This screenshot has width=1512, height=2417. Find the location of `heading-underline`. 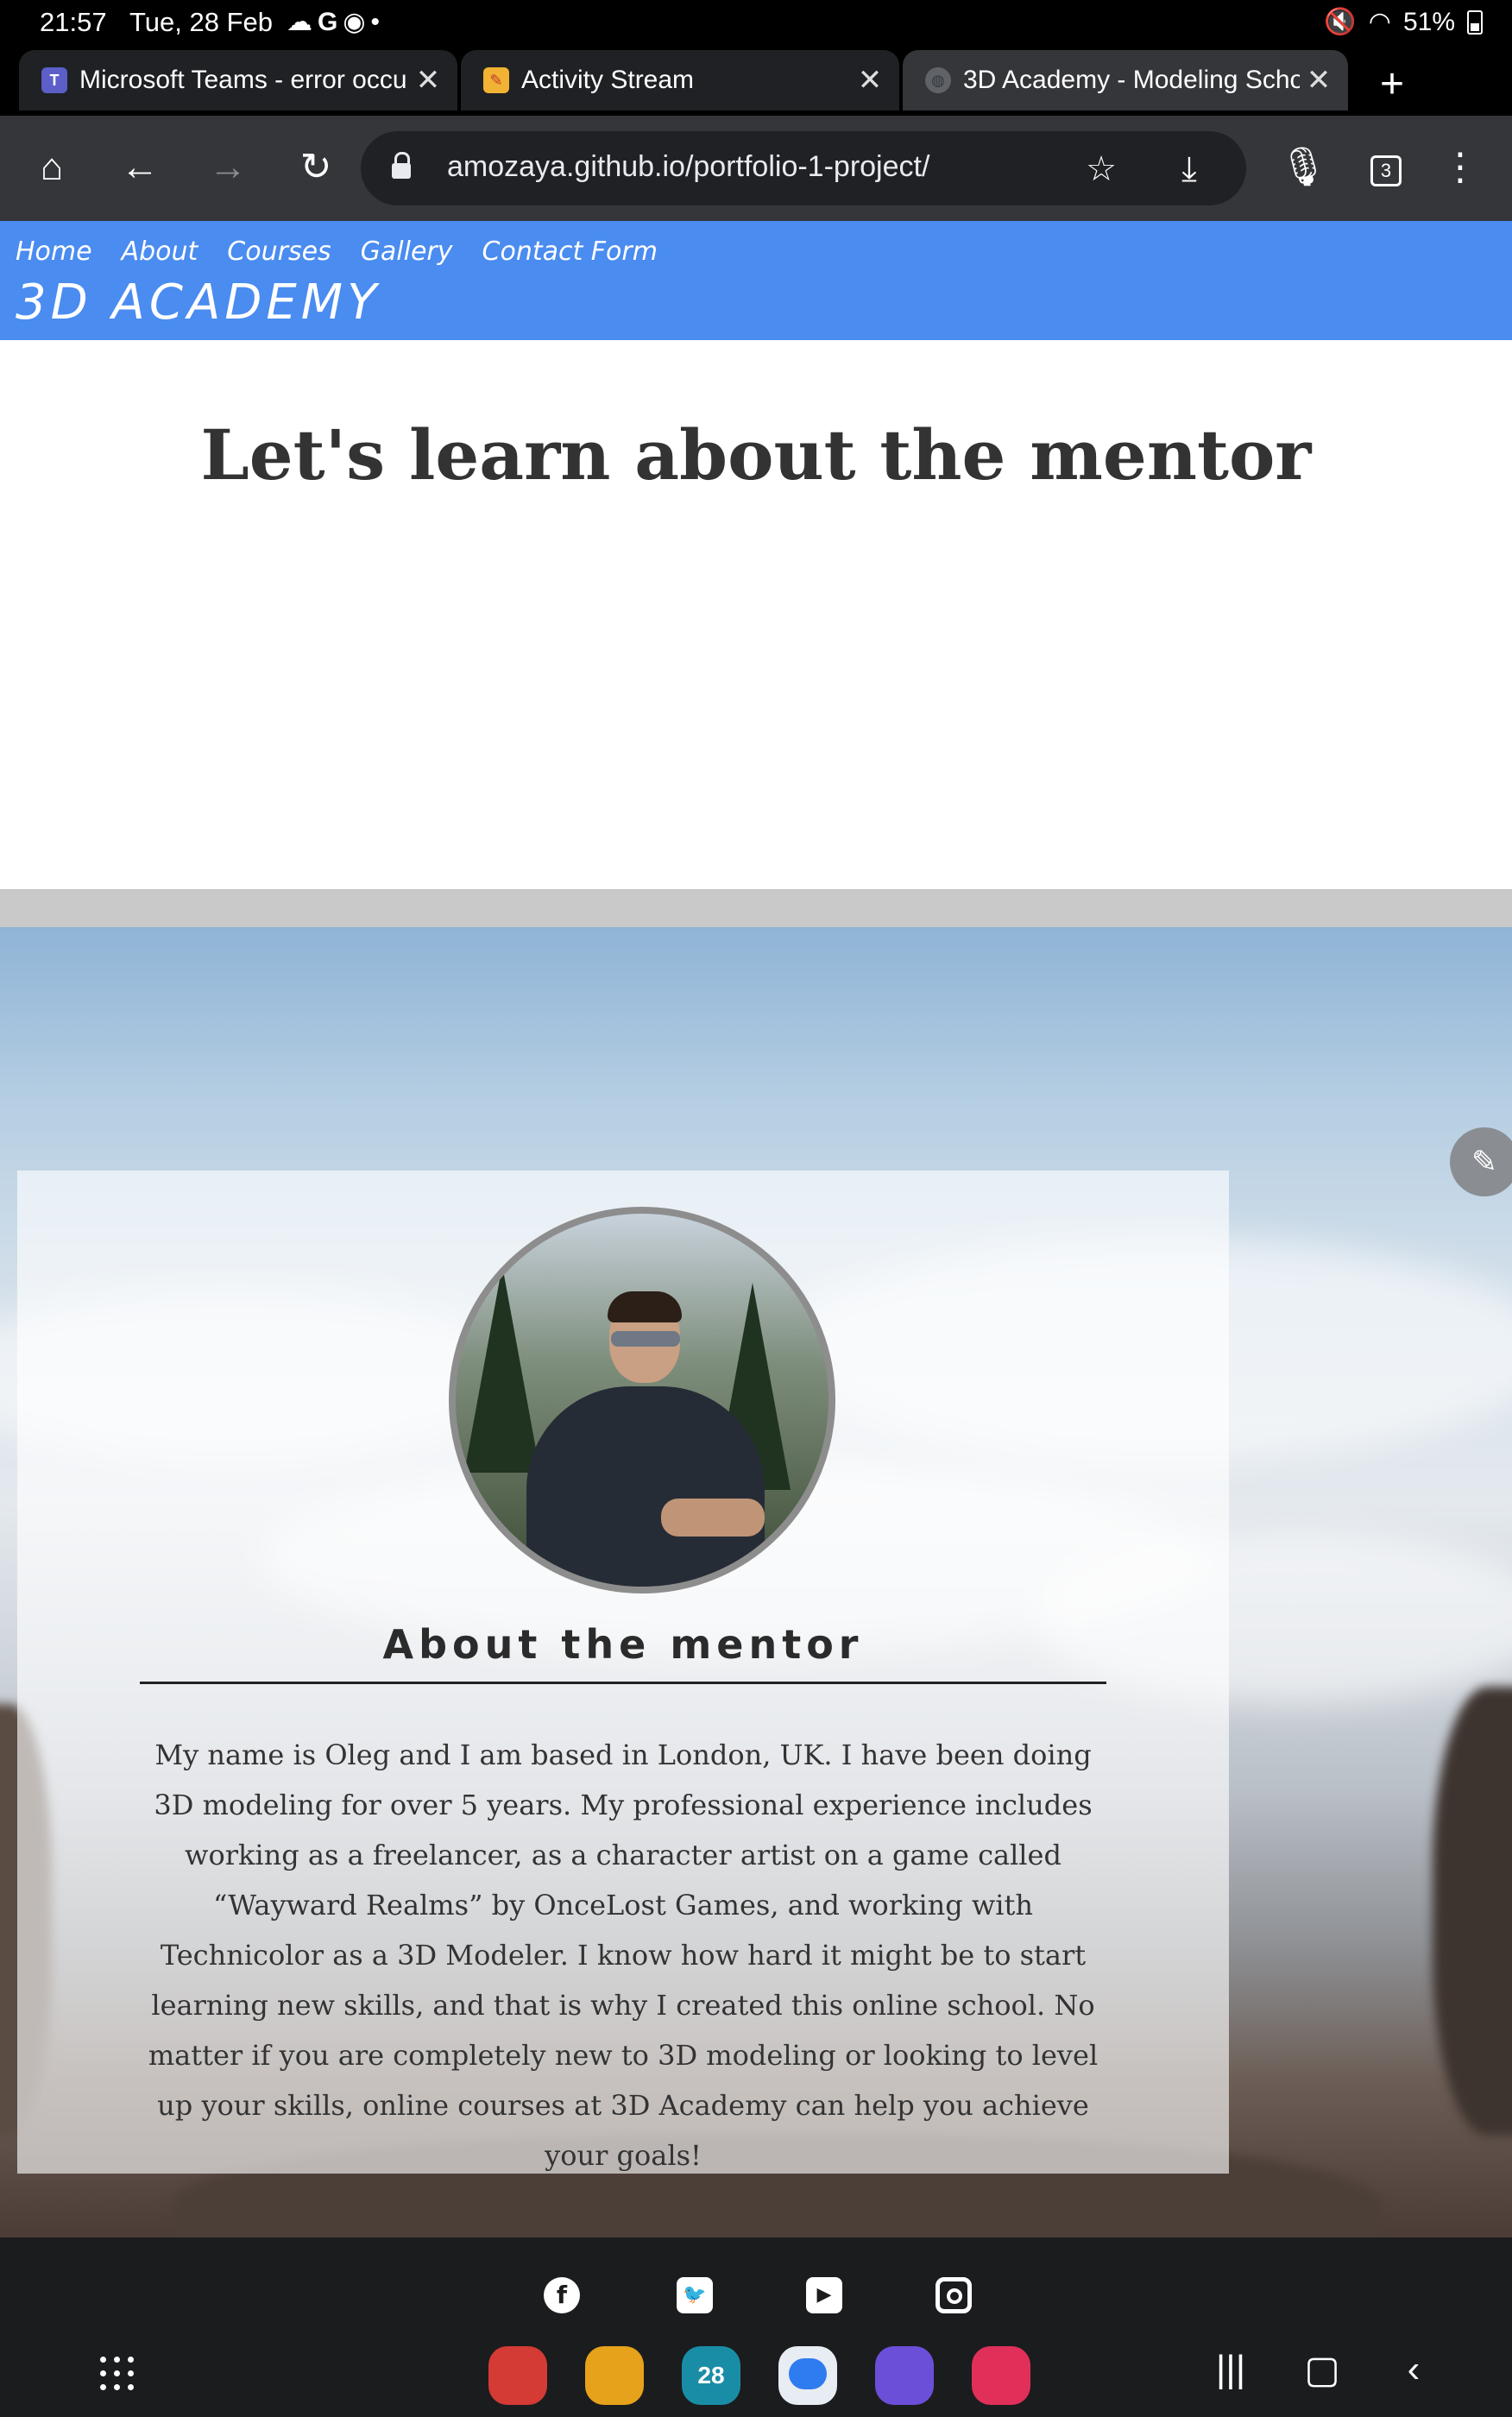

heading-underline is located at coordinates (623, 1683).